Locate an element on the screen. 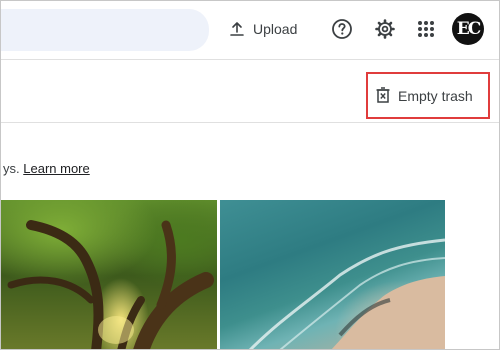 This screenshot has height=350, width=500. divider is located at coordinates (250, 122).